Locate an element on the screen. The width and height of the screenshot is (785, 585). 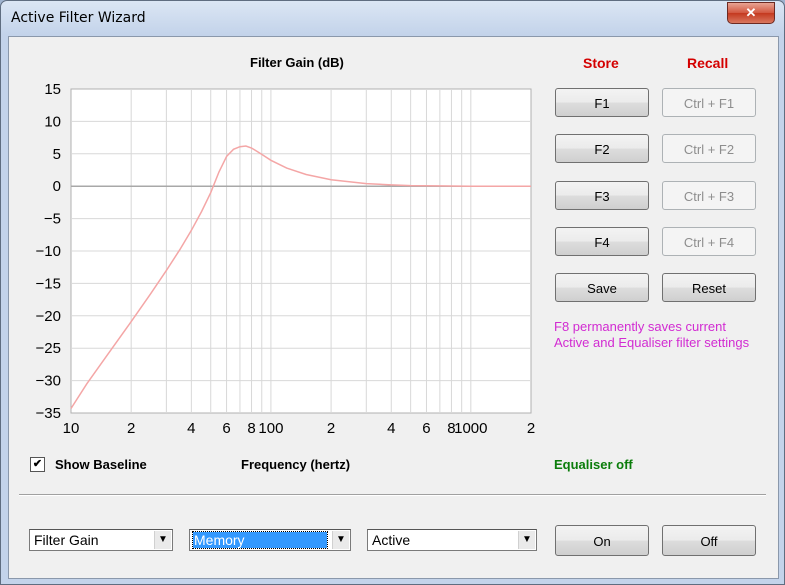
y-tick-label: −10 is located at coordinates (48, 251).